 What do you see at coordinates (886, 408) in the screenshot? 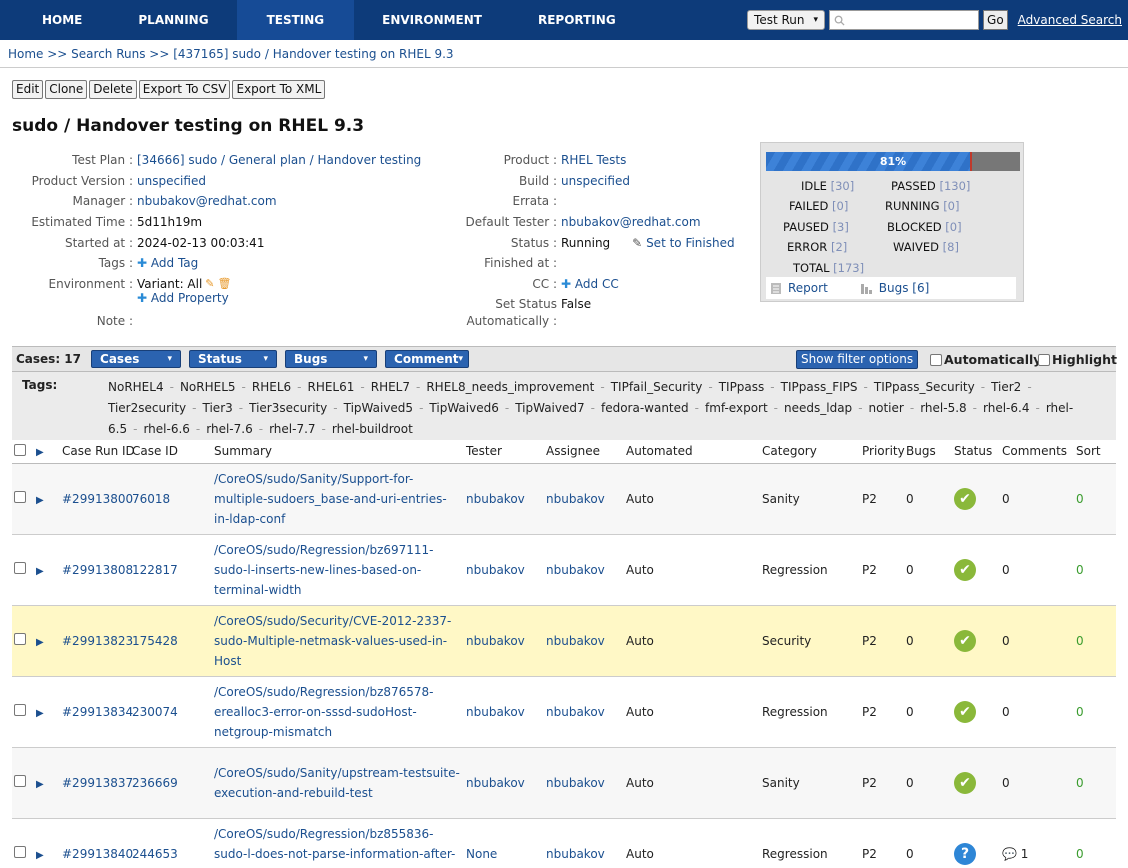
I see `tag-item: notier` at bounding box center [886, 408].